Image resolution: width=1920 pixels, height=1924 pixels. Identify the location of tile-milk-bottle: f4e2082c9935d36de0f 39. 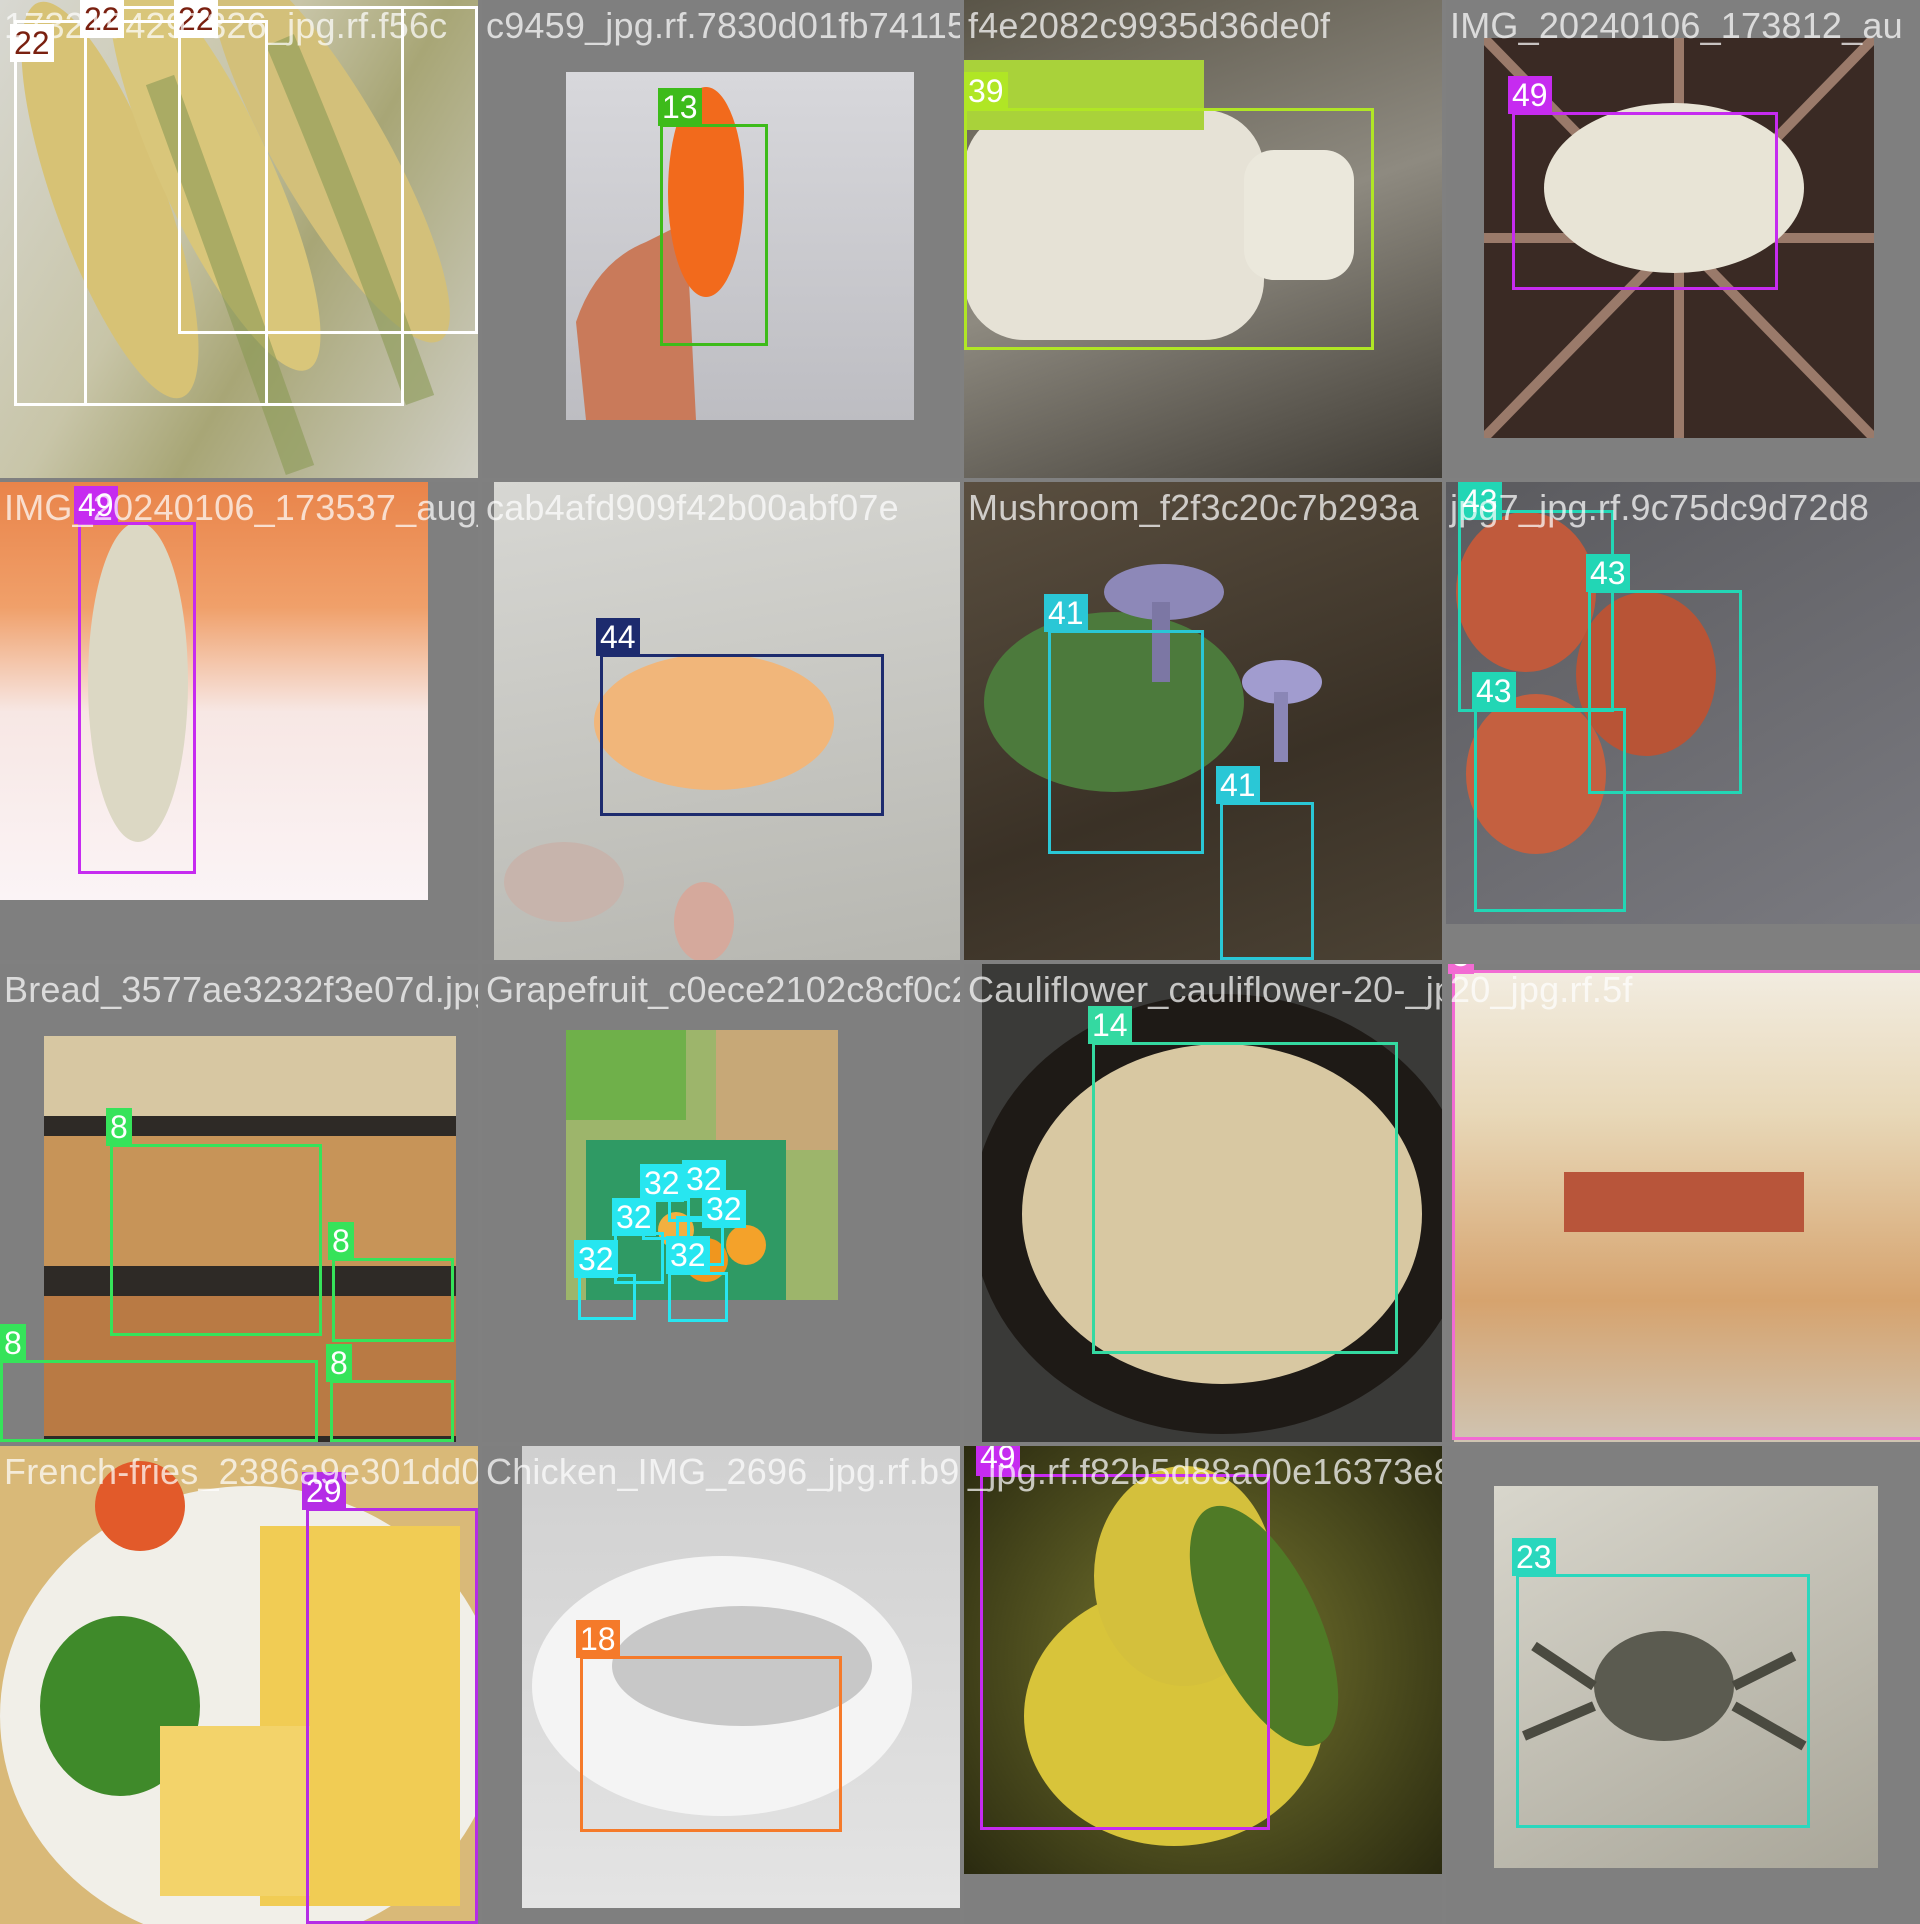
(1203, 239).